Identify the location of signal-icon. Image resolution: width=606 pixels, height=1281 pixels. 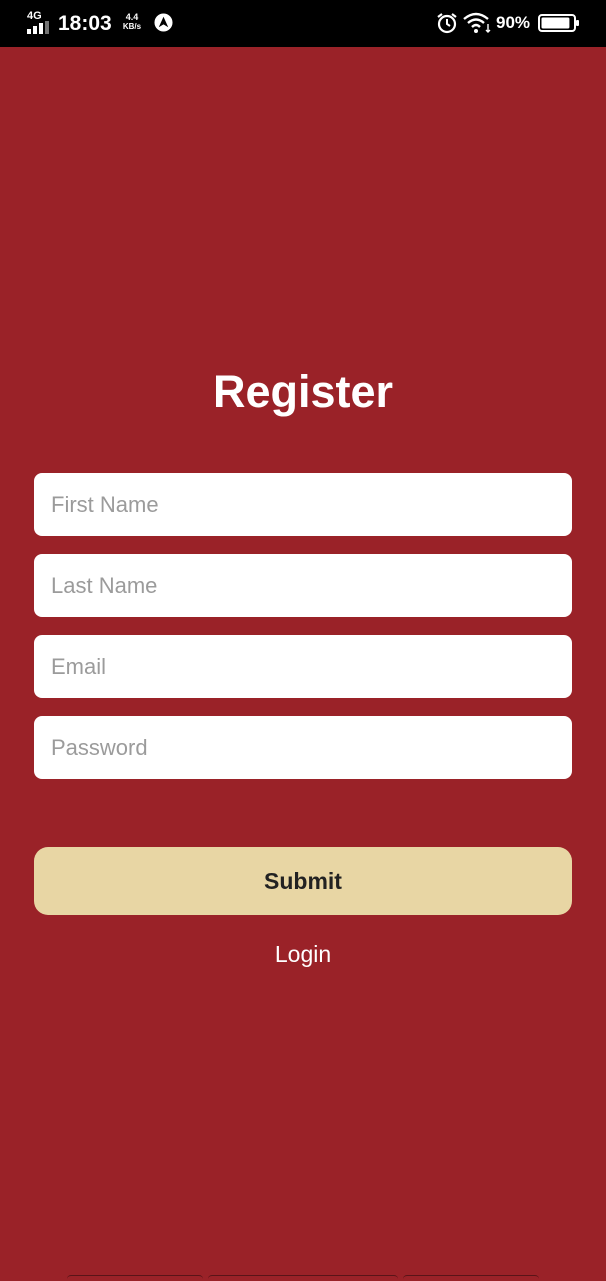
(39, 27).